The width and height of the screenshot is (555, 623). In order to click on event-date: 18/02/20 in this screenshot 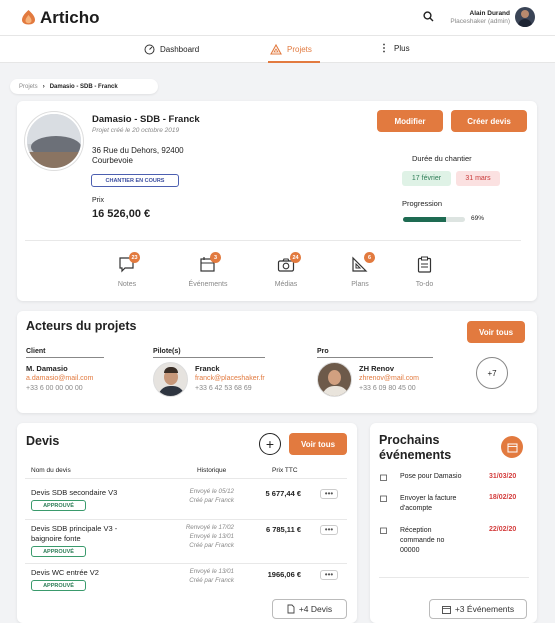, I will do `click(503, 497)`.